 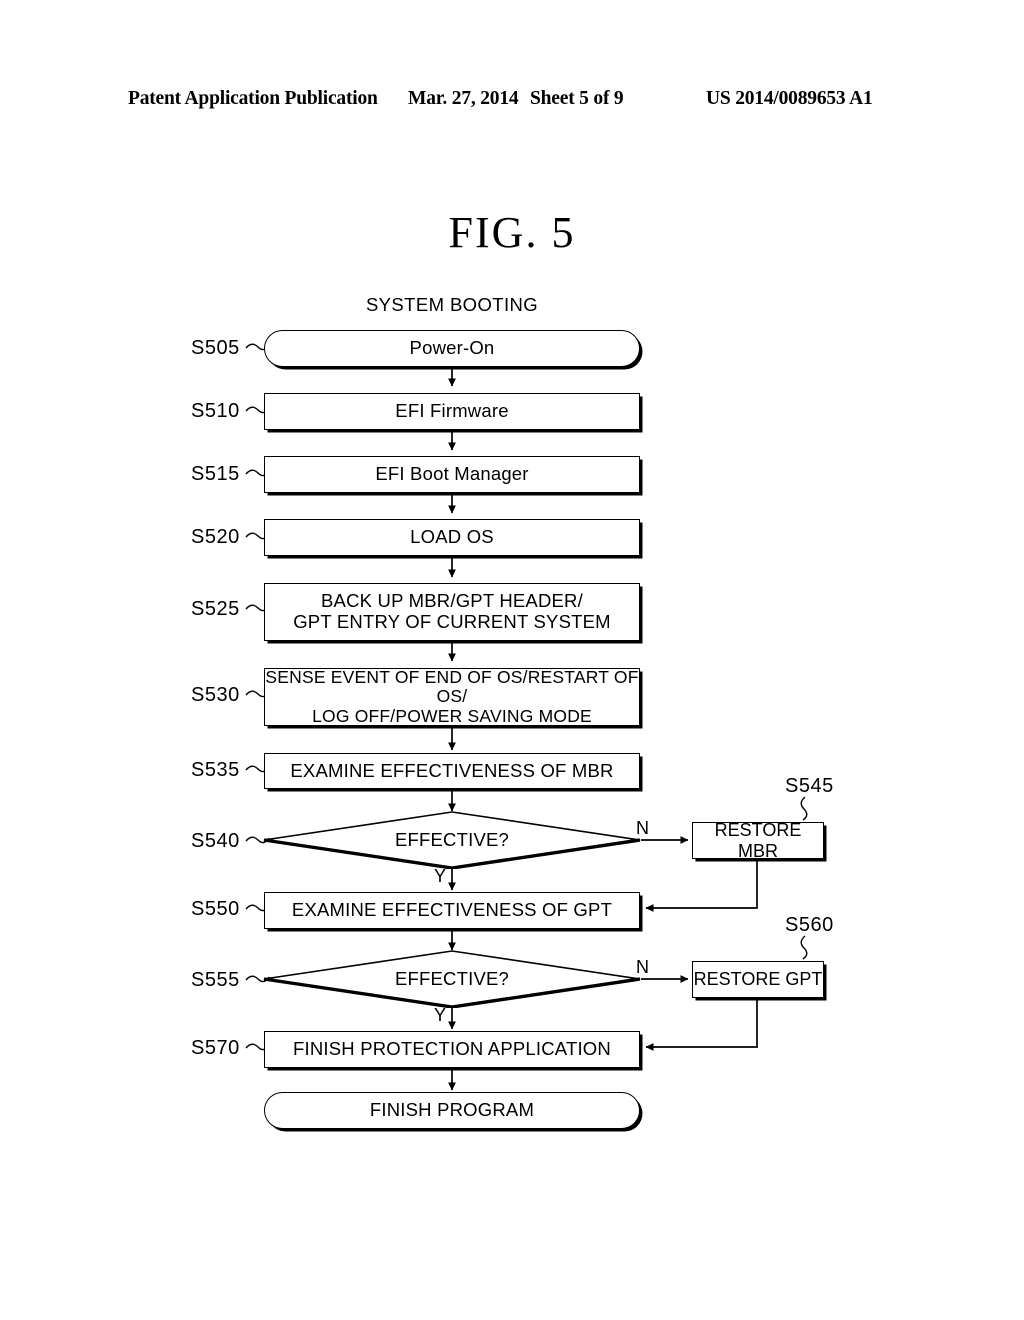 I want to click on step-label-s540: S540, so click(x=215, y=841).